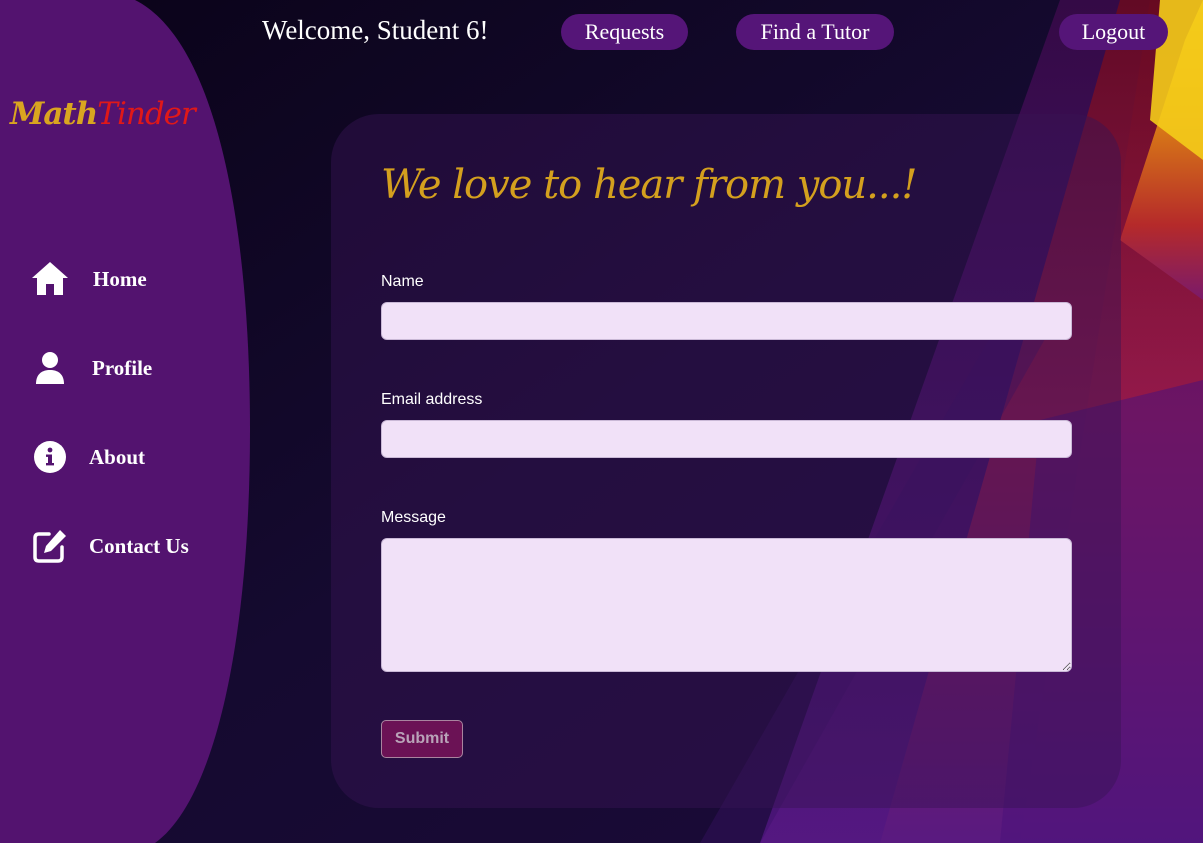 The image size is (1203, 843). I want to click on edit-icon, so click(50, 546).